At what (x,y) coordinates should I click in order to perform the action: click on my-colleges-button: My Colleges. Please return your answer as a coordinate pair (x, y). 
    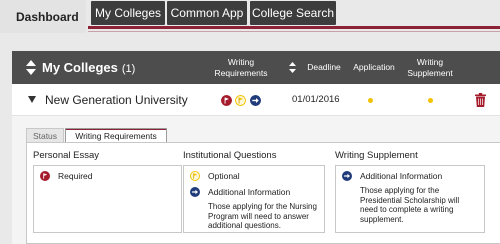
    Looking at the image, I should click on (128, 13).